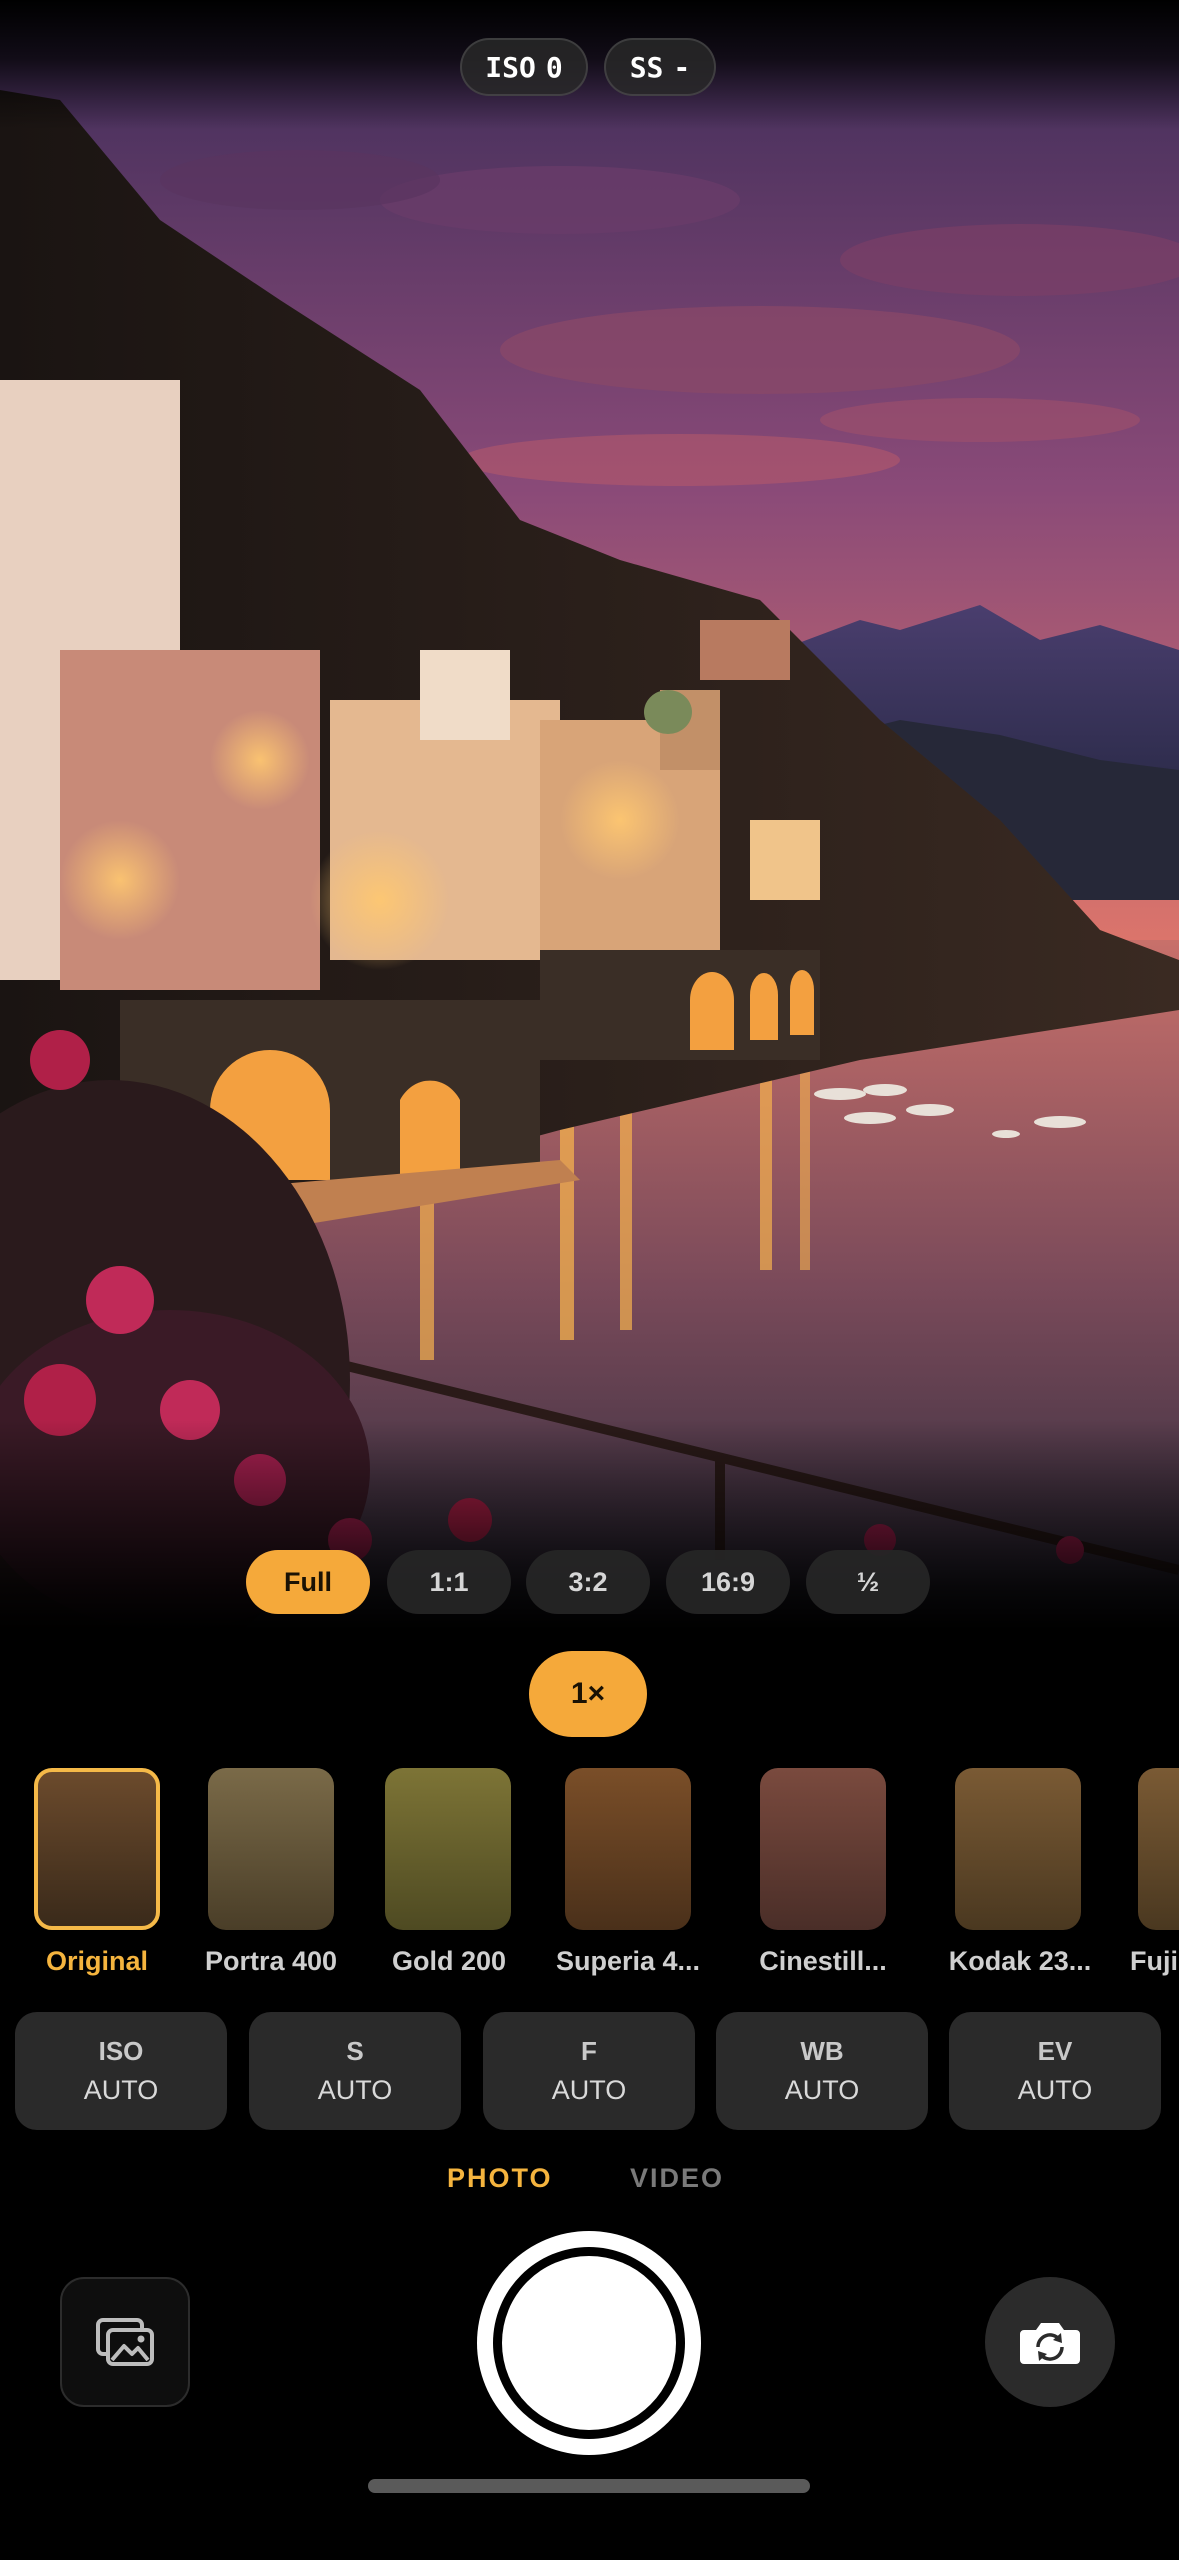  I want to click on iso-param-button: ISO AUTO, so click(121, 2071).